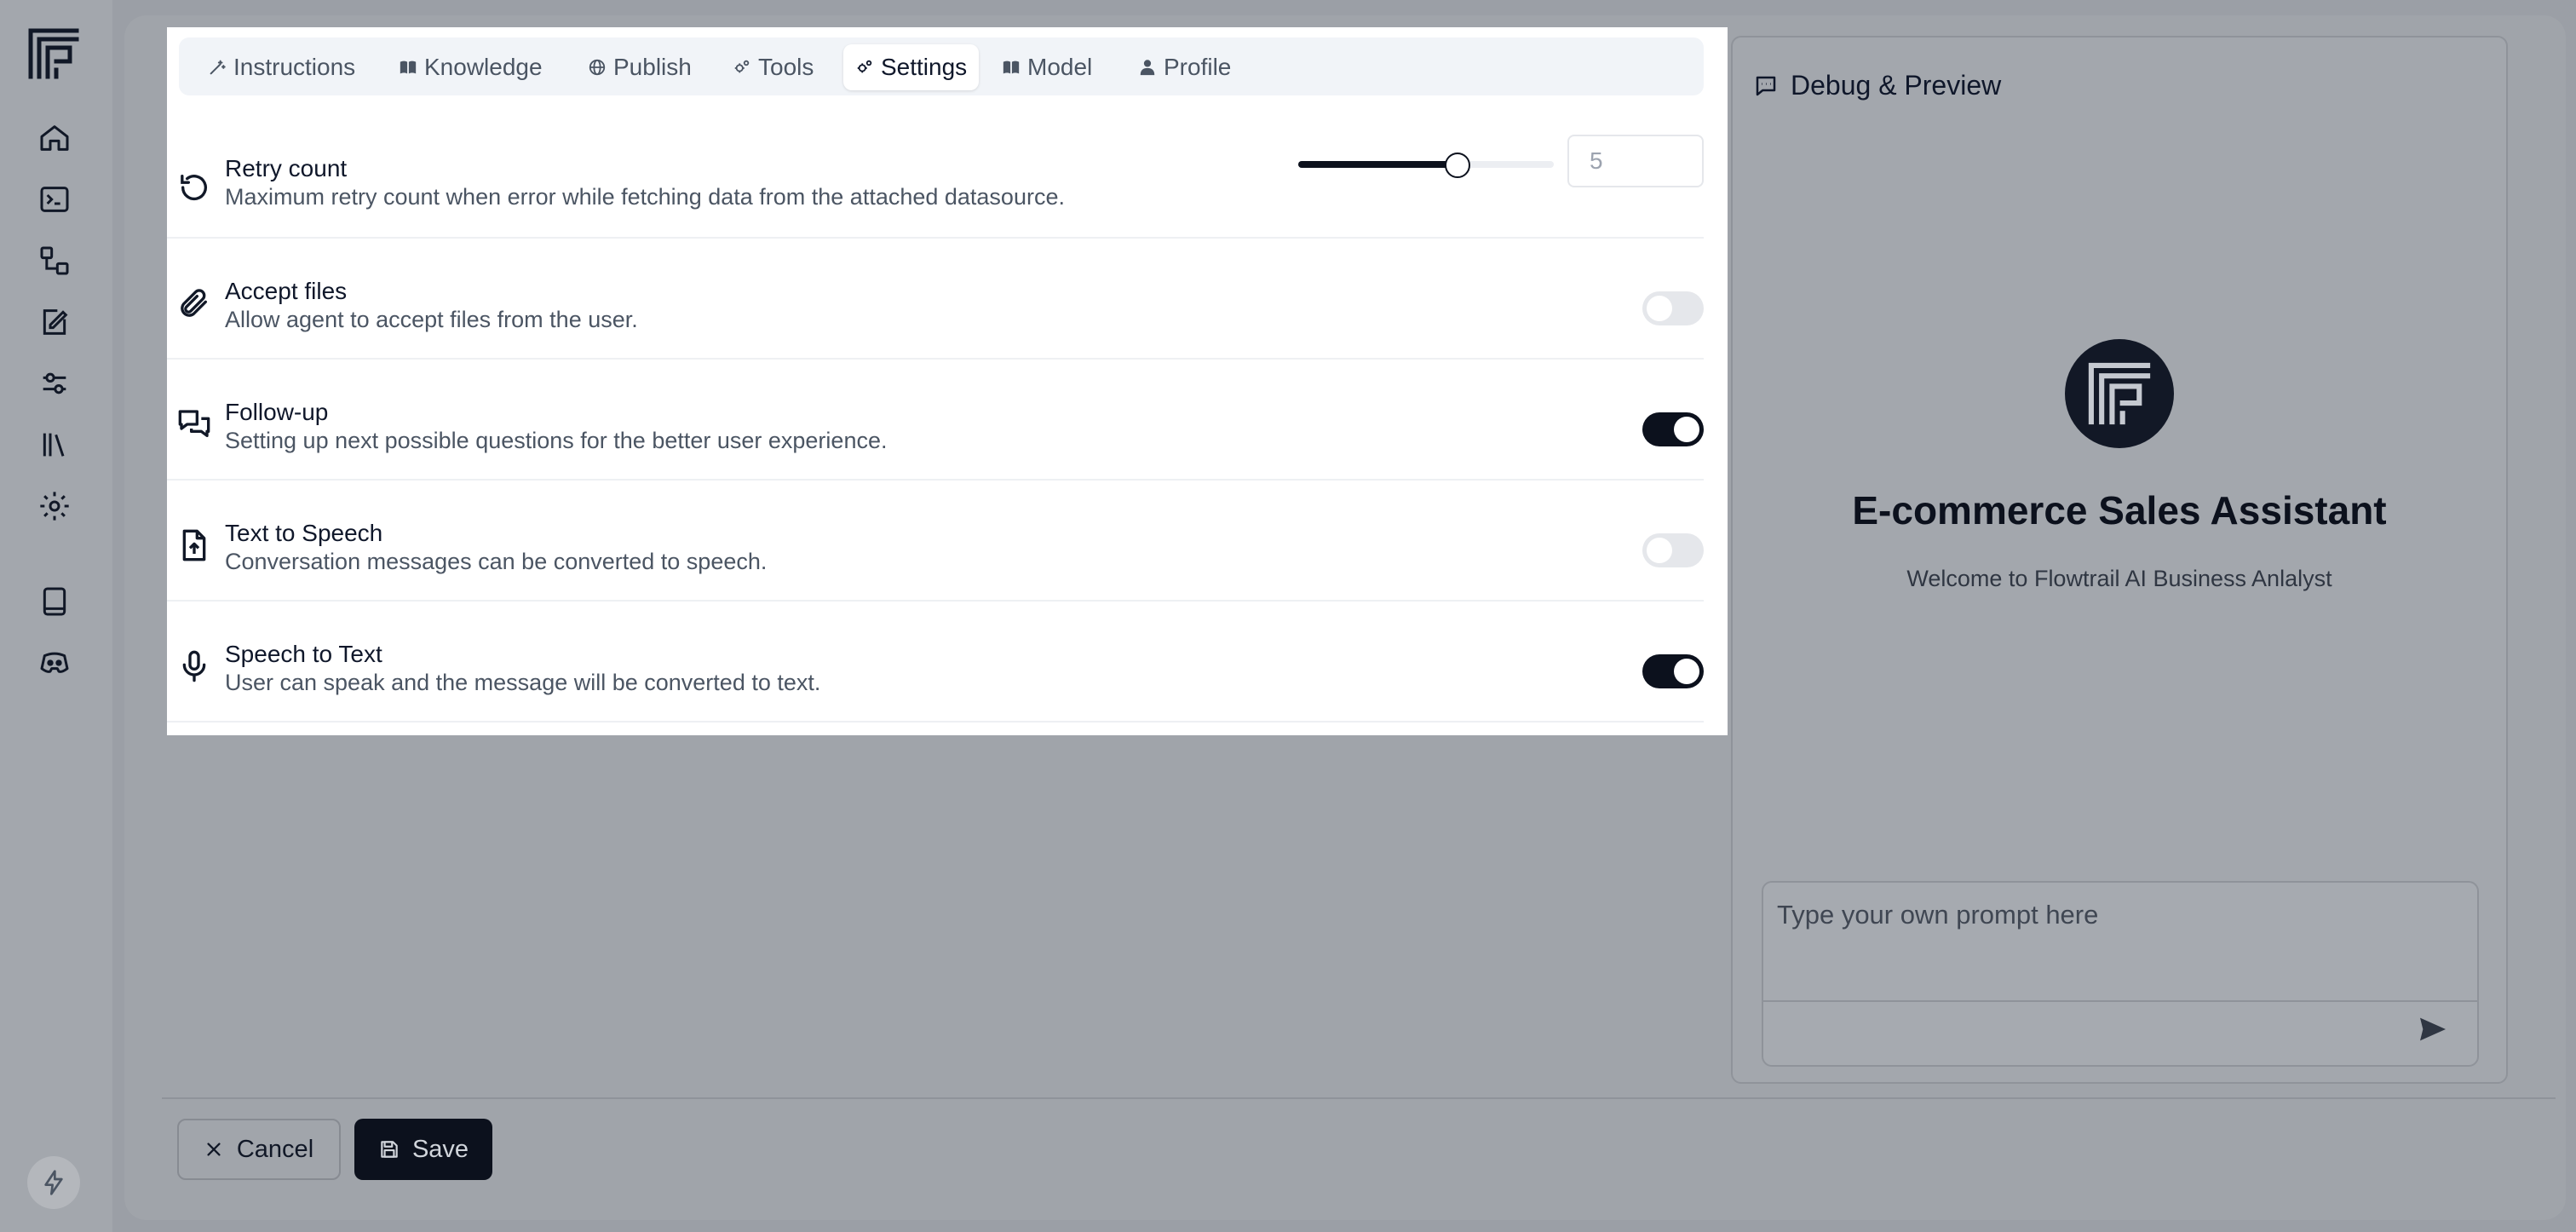  I want to click on library-icon, so click(55, 445).